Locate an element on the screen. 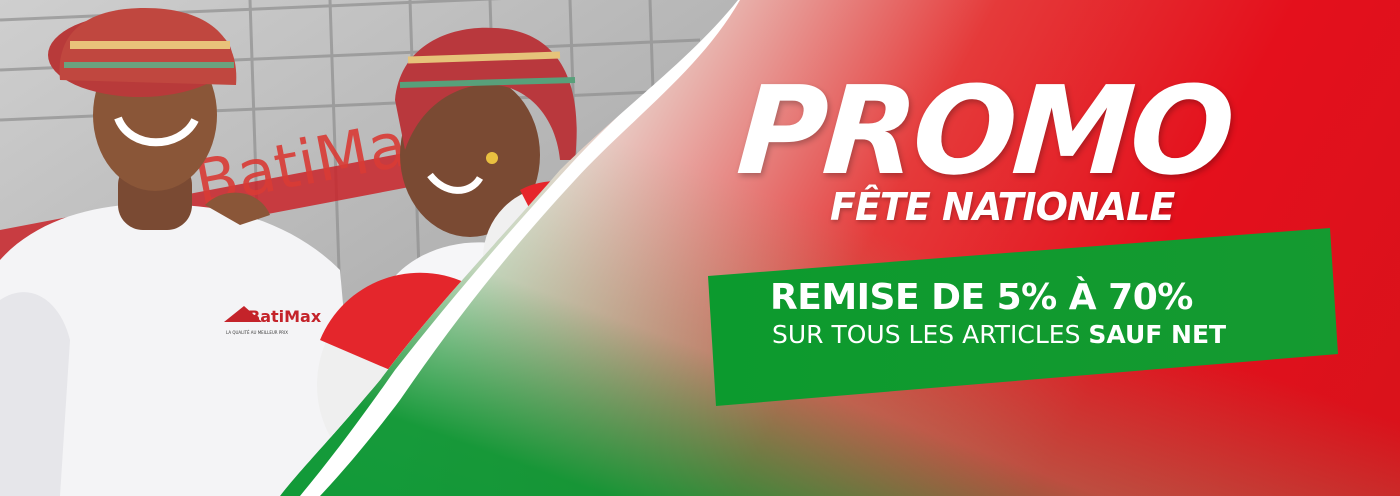 This screenshot has width=1400, height=496. shirt-tagline-text: LA QUALITÉ AU MEILLEUR PRIX is located at coordinates (257, 332).